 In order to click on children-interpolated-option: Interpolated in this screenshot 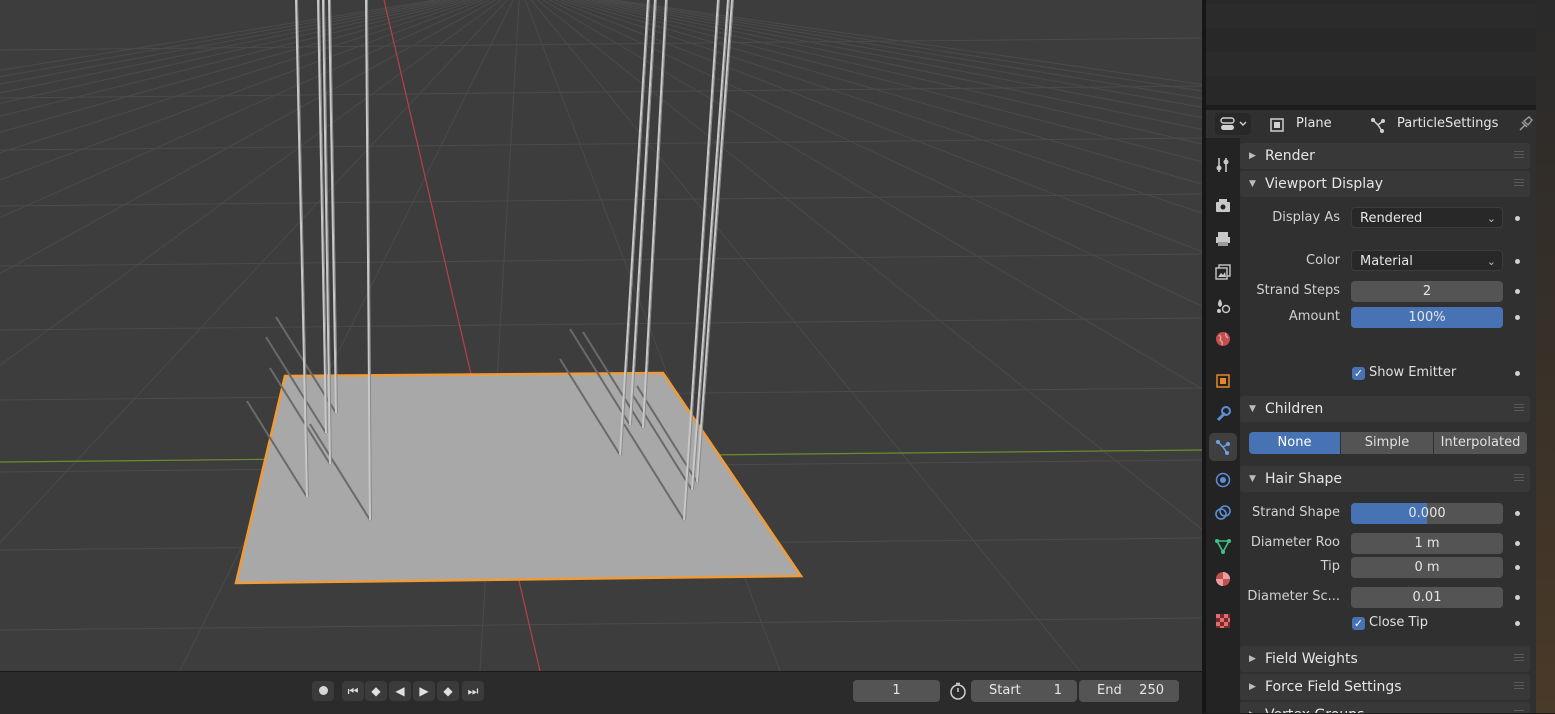, I will do `click(1480, 443)`.